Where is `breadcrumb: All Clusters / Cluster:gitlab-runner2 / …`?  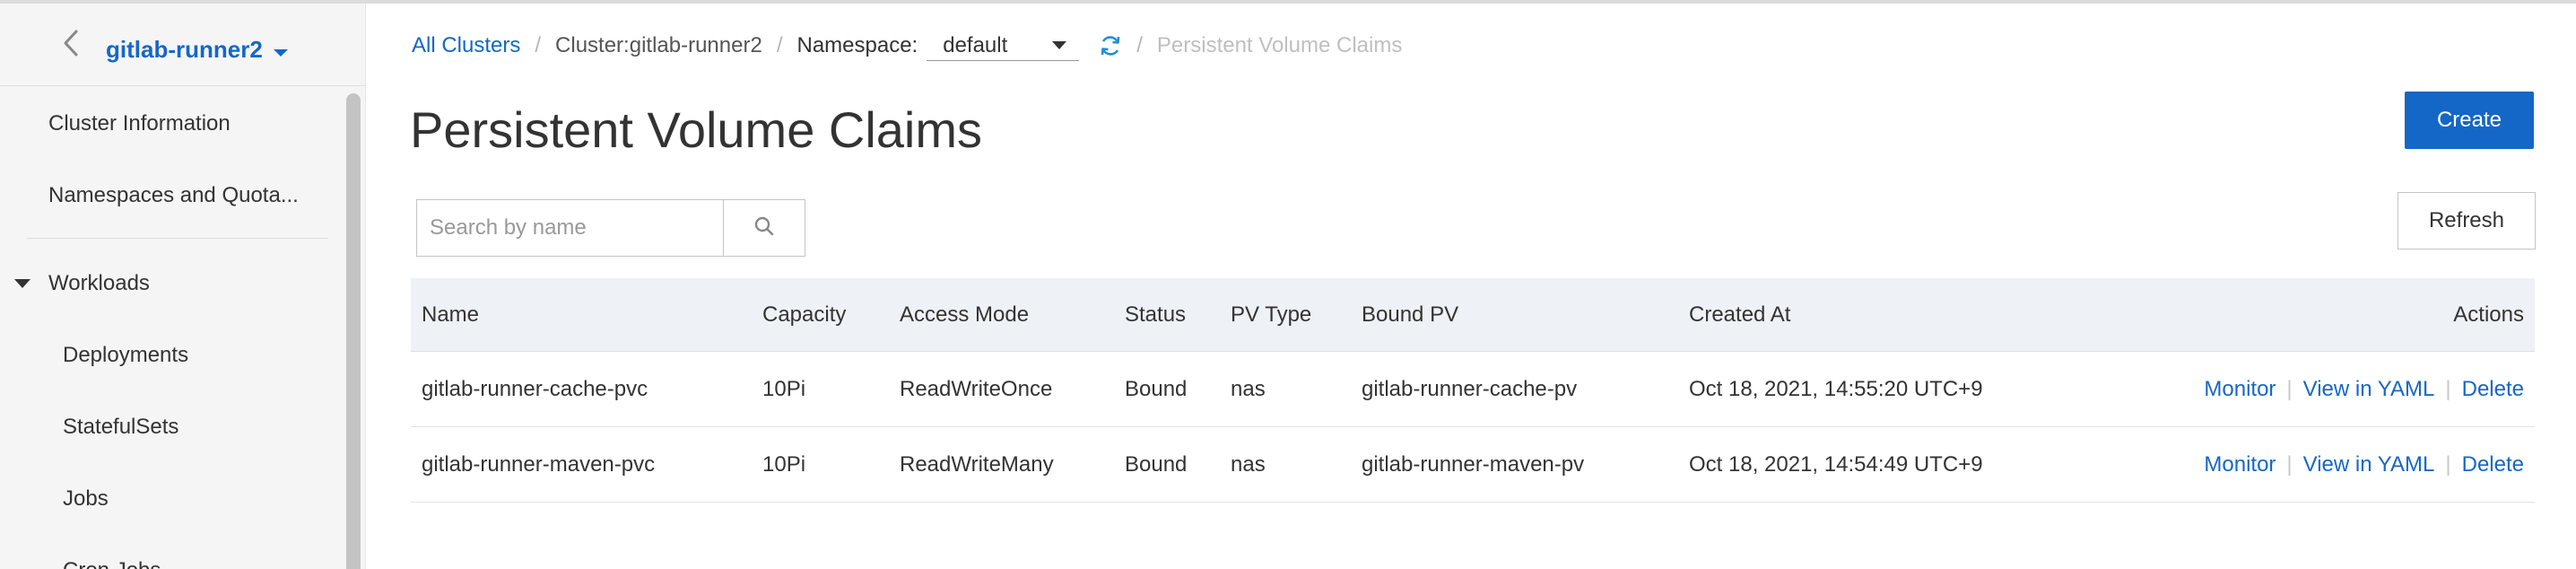 breadcrumb: All Clusters / Cluster:gitlab-runner2 / … is located at coordinates (907, 46).